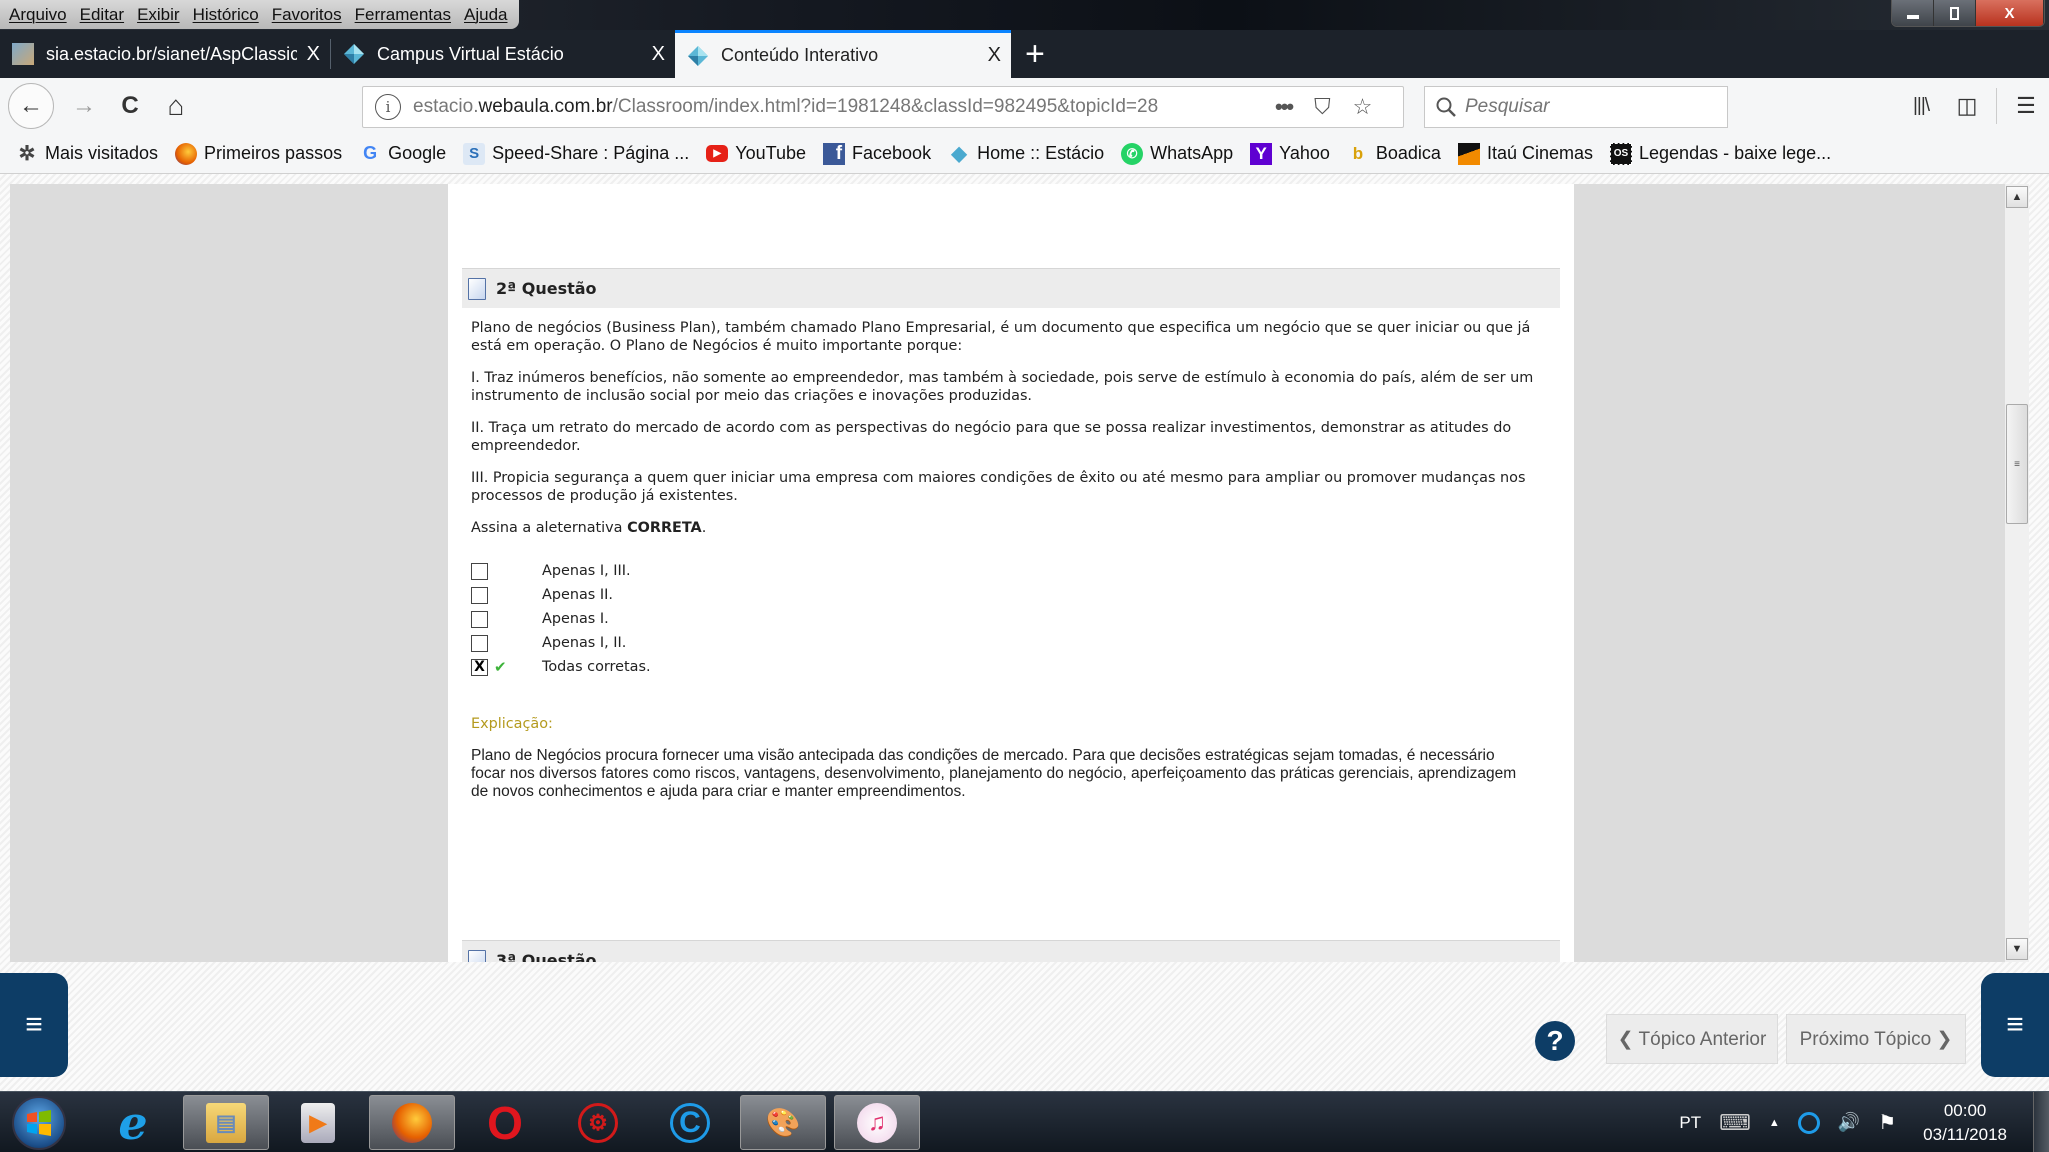 The height and width of the screenshot is (1152, 2049). What do you see at coordinates (756, 153) in the screenshot?
I see `bookmark-youtube: ▶ YouTube` at bounding box center [756, 153].